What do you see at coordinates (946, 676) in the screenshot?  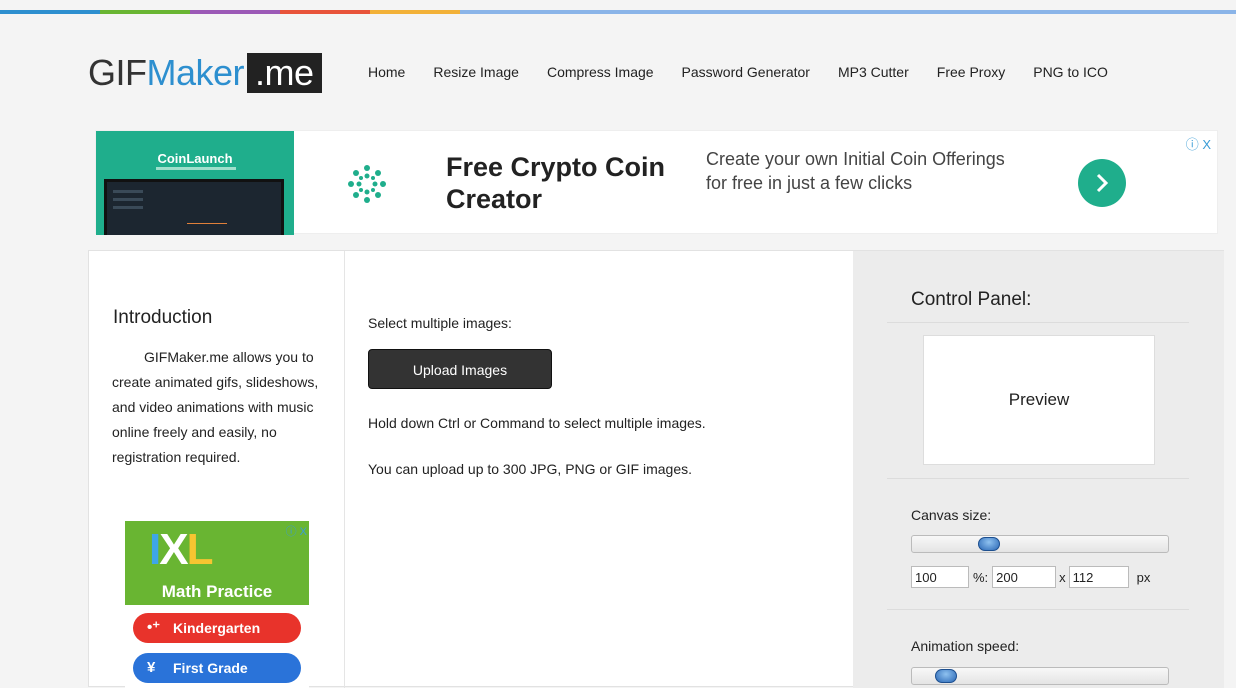 I see `animation-speed-slider-handle` at bounding box center [946, 676].